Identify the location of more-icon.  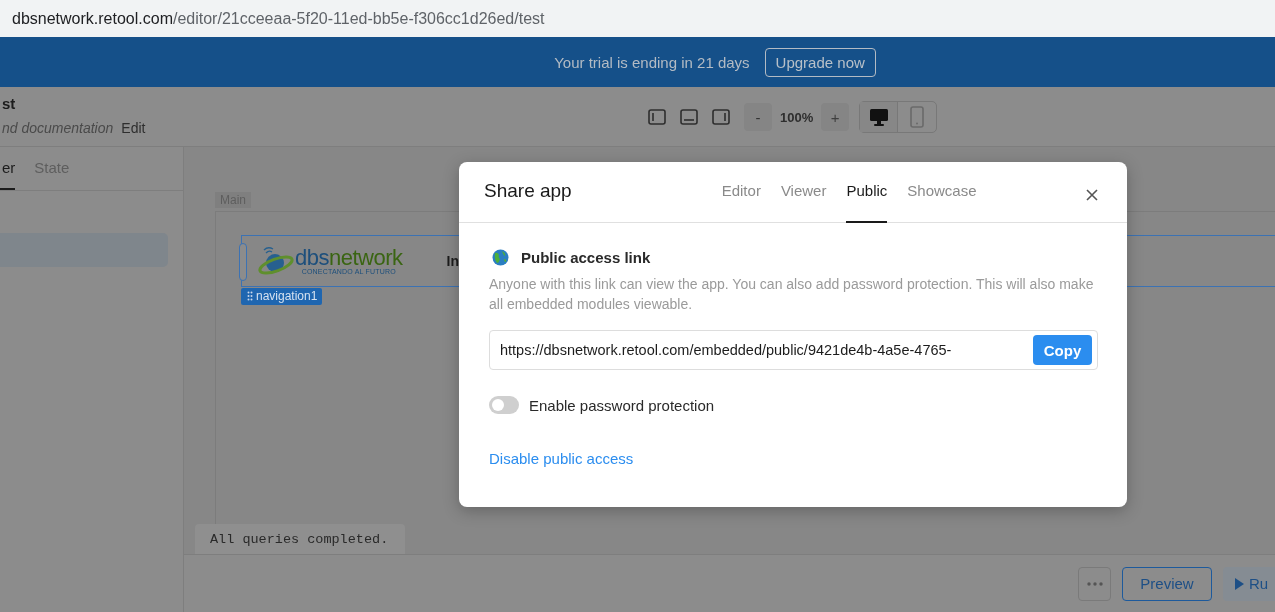
(1094, 583).